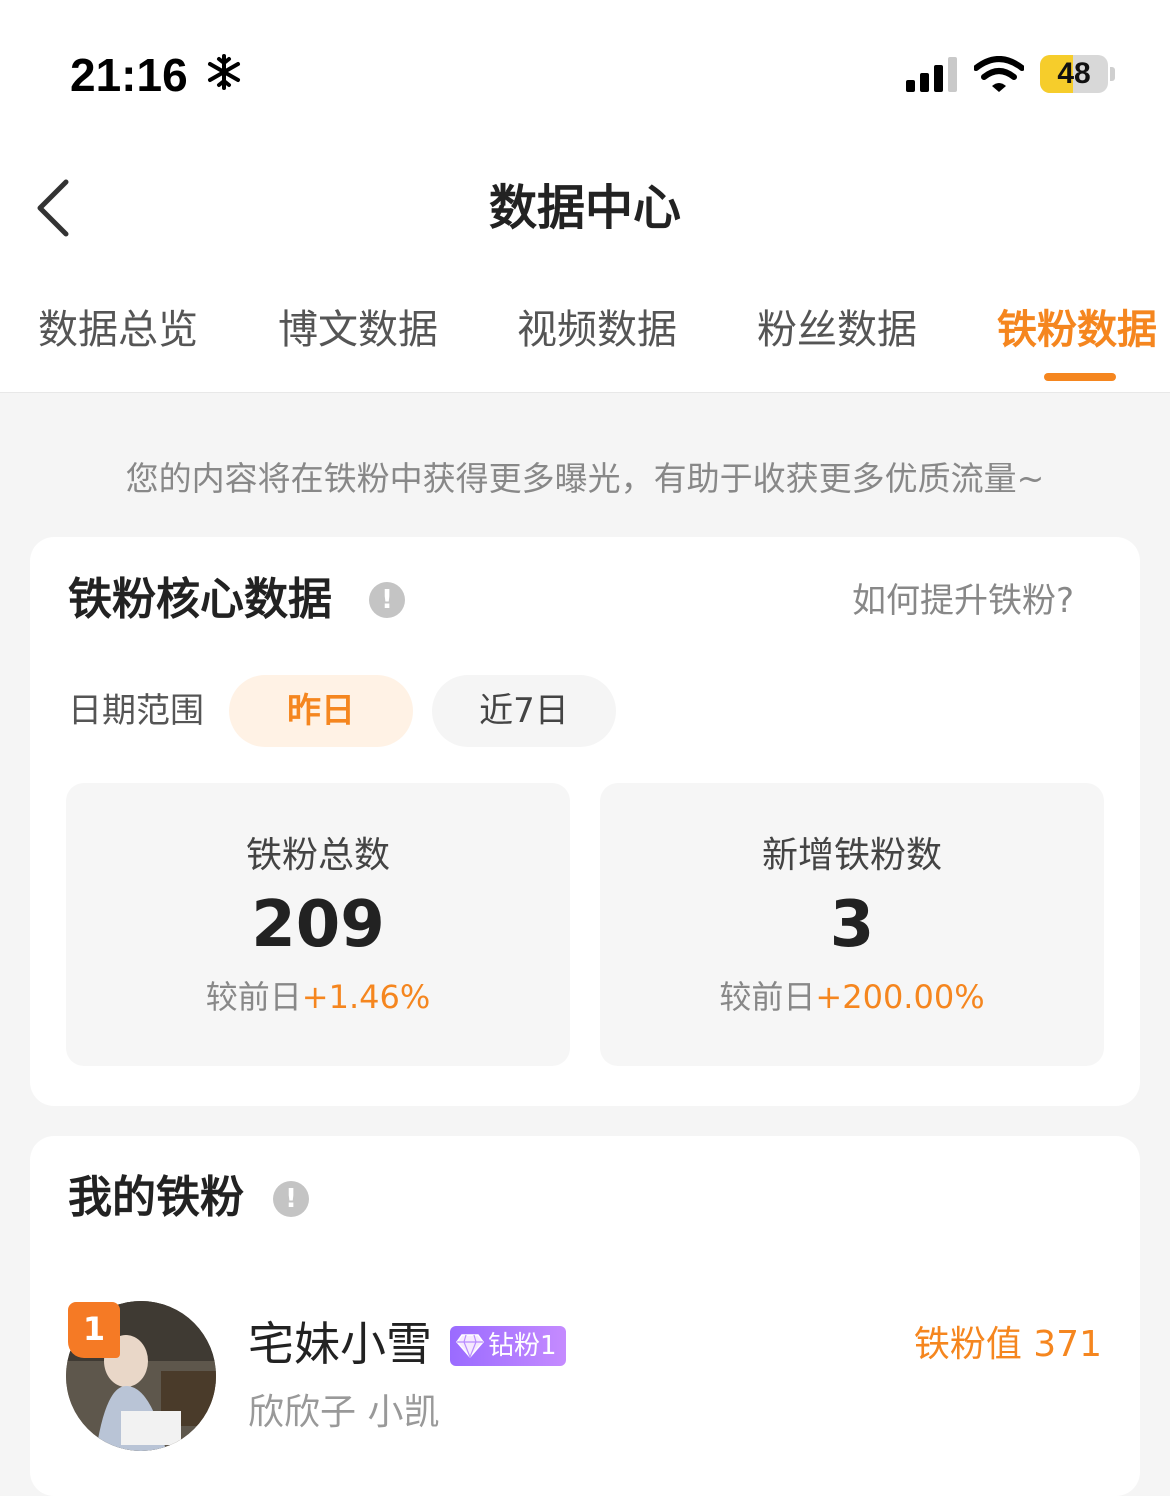  What do you see at coordinates (963, 601) in the screenshot?
I see `how-to-improve-link: 如何提升铁粉?` at bounding box center [963, 601].